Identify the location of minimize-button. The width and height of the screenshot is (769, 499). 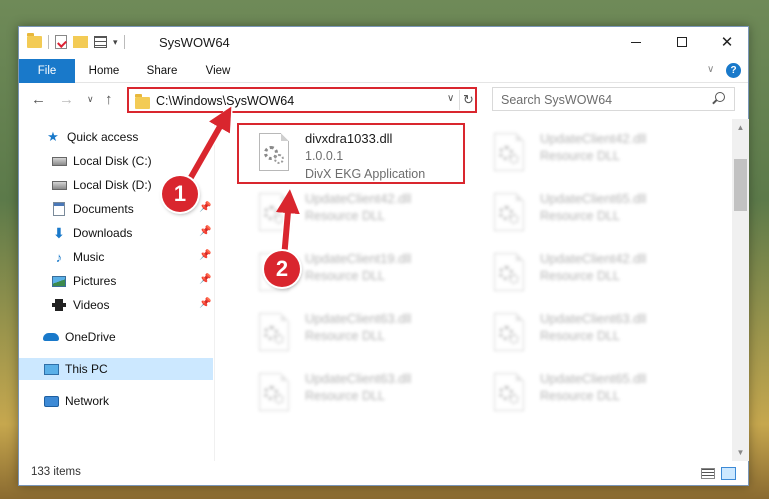
(636, 42).